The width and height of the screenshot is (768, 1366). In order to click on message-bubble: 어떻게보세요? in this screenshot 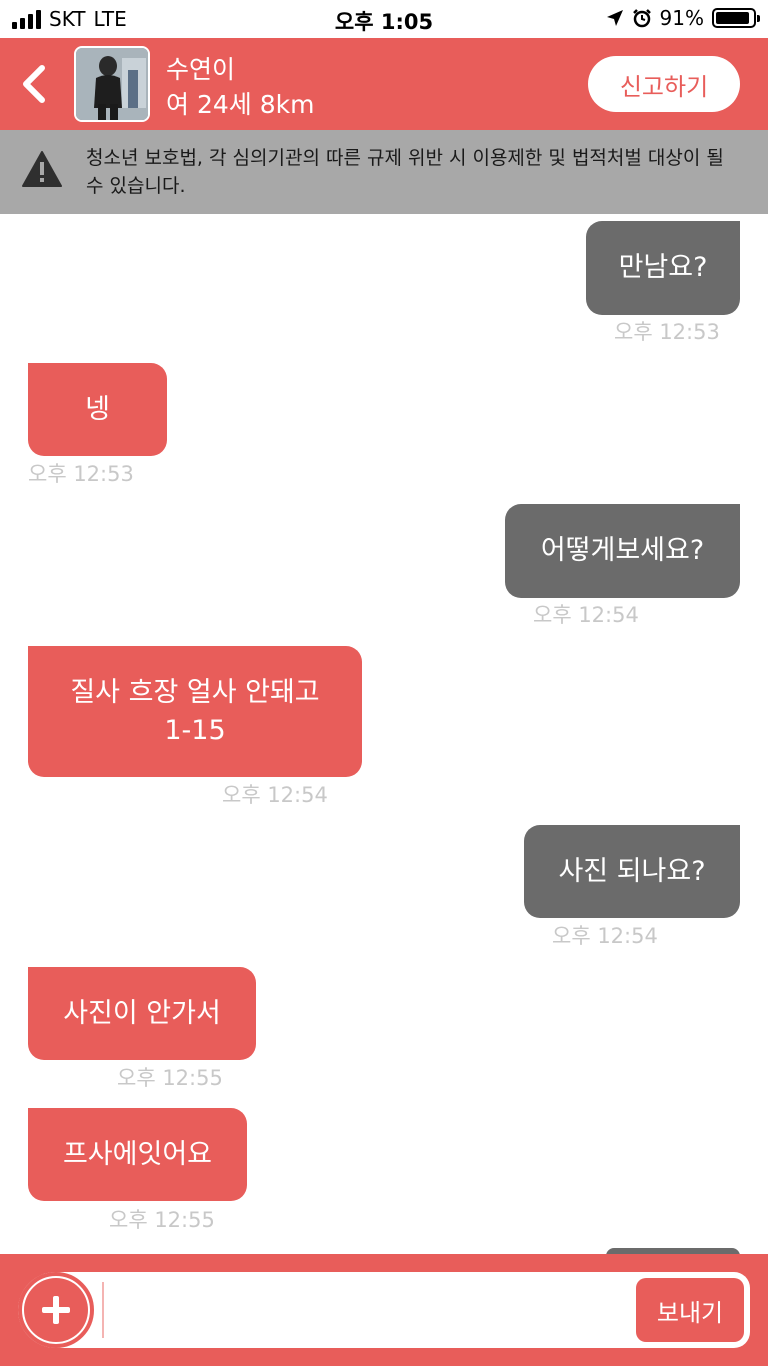, I will do `click(622, 551)`.